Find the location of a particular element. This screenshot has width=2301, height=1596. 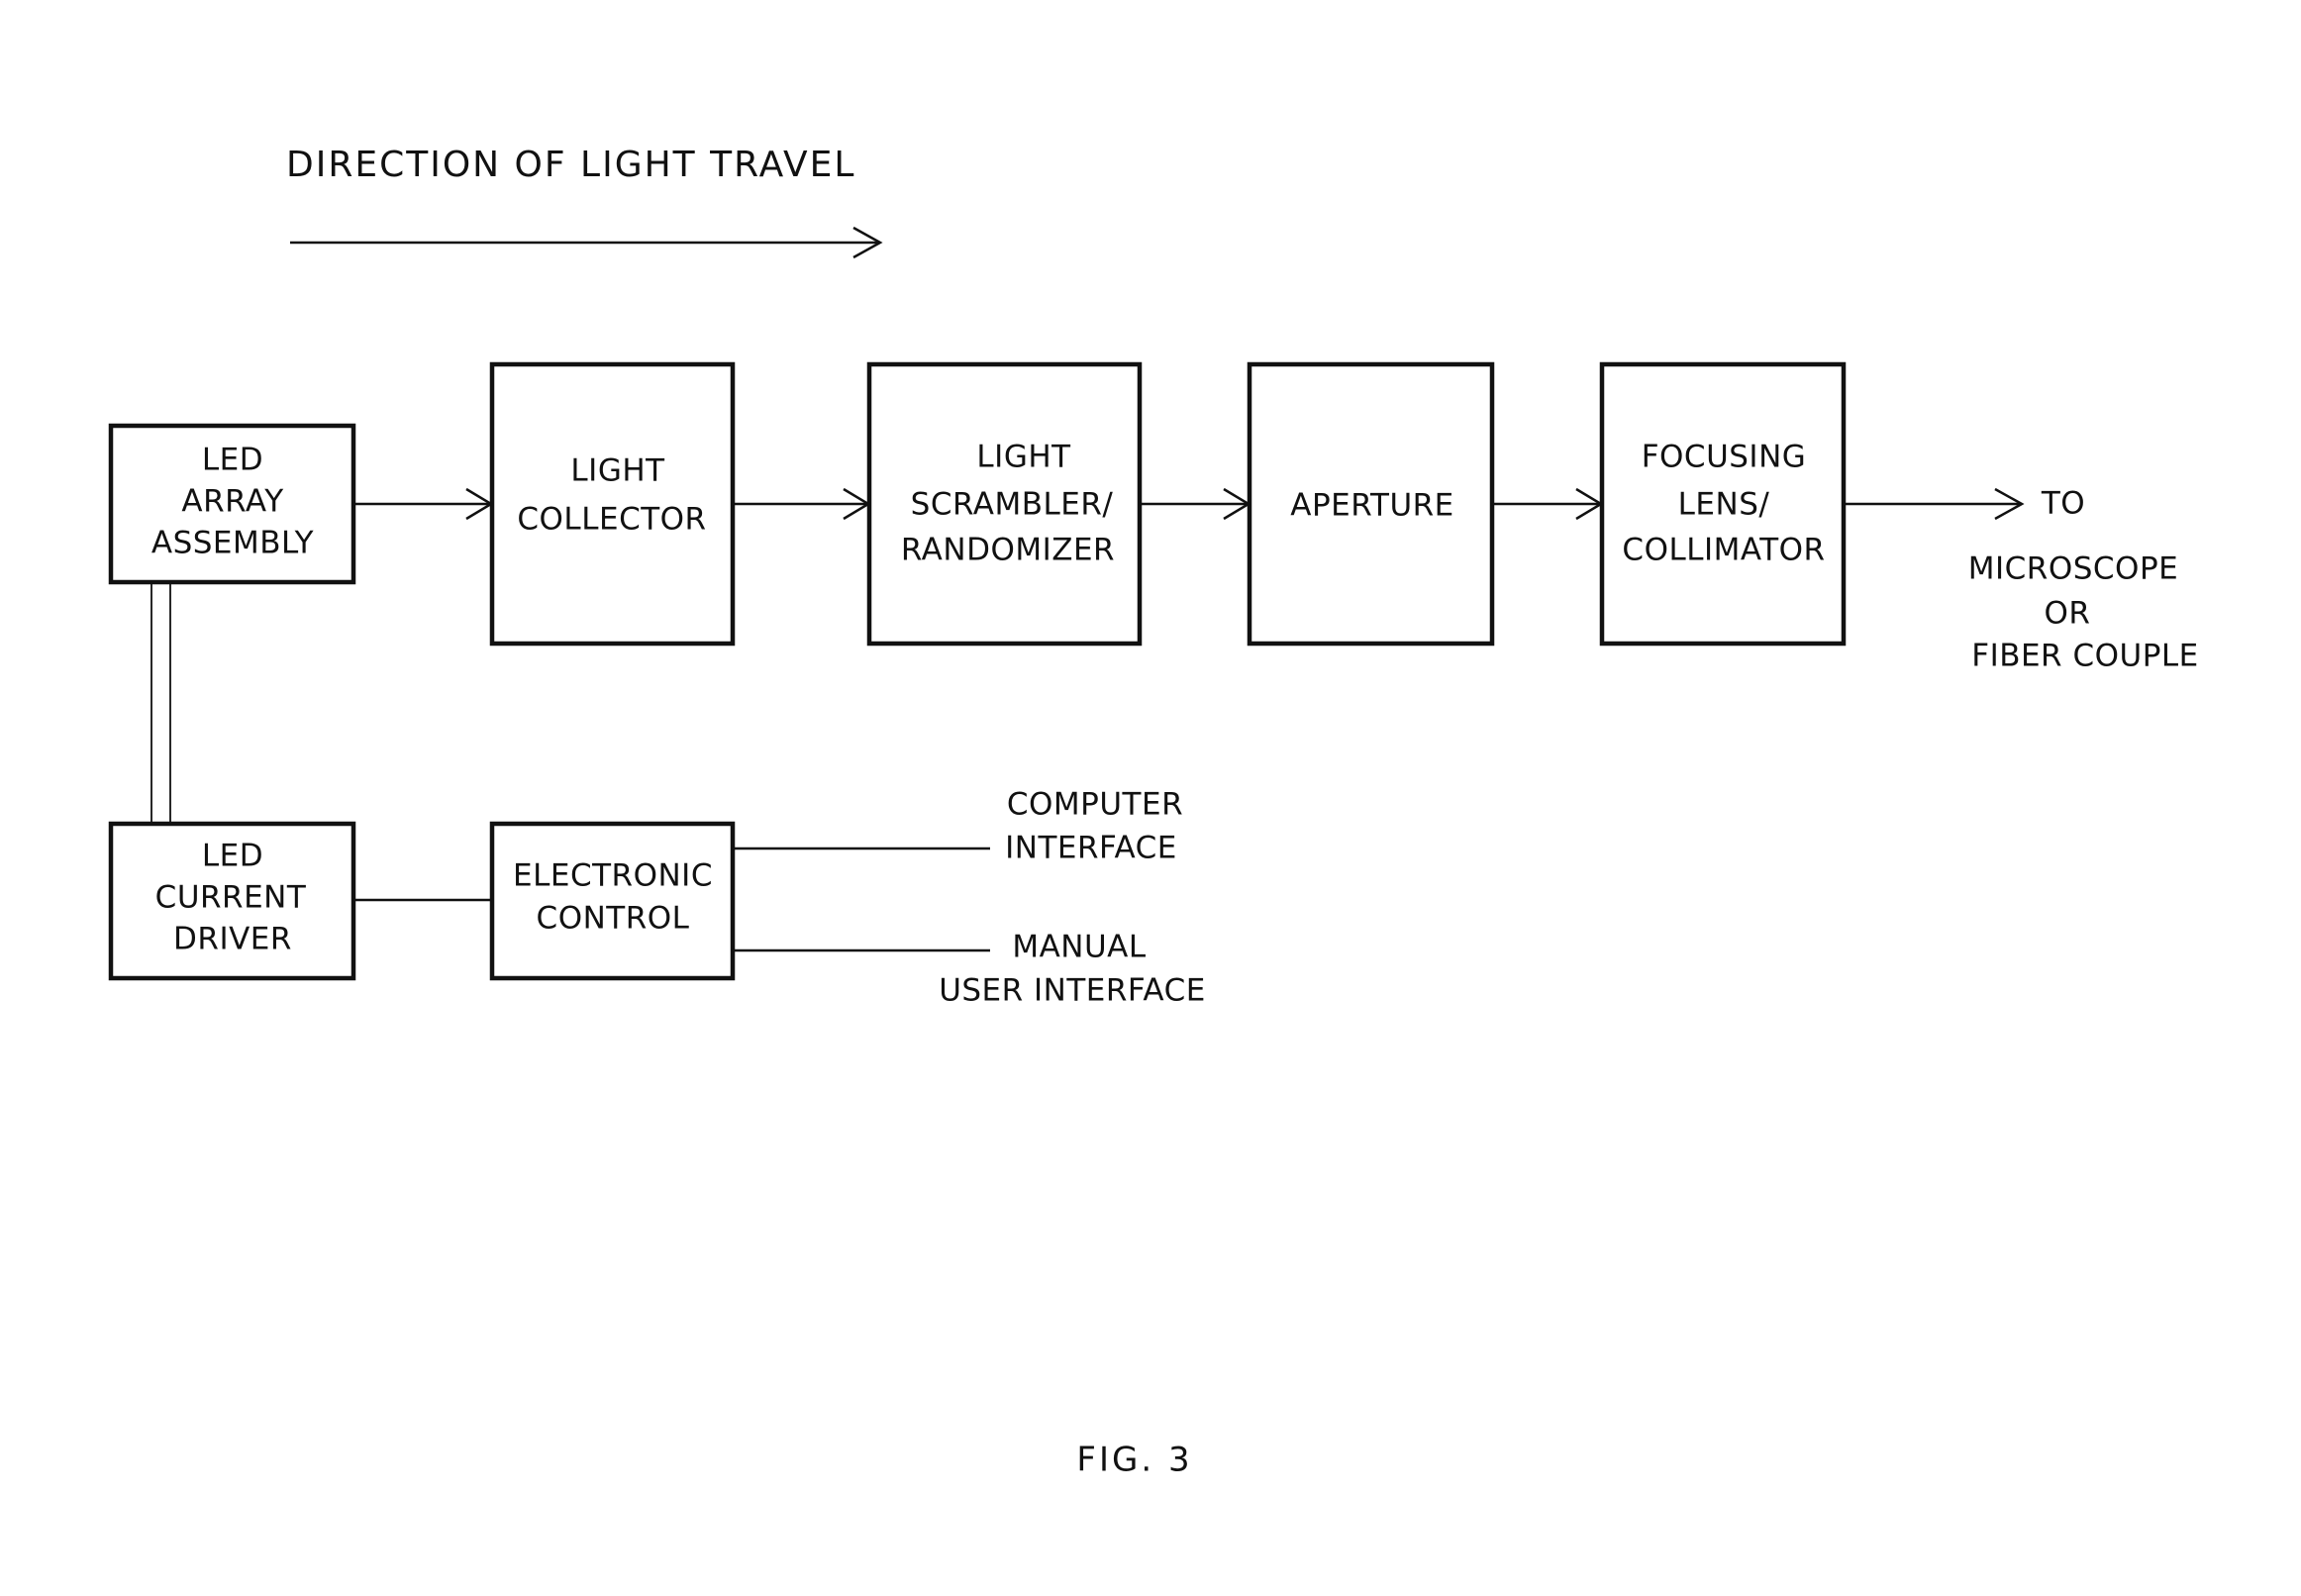

computer-interface-label-2: INTERFACE is located at coordinates (1091, 848).